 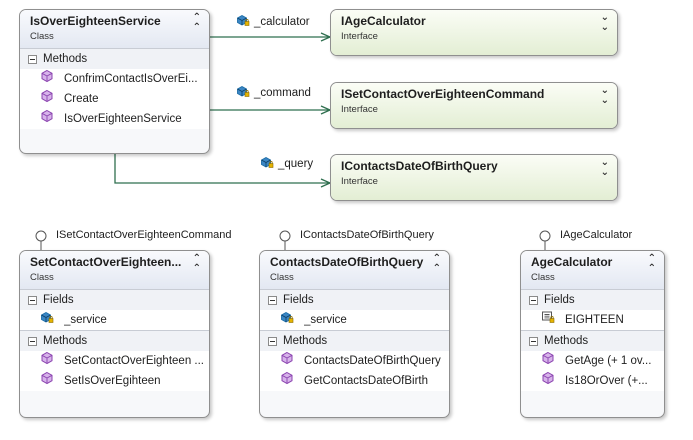 What do you see at coordinates (114, 29) in the screenshot?
I see `class-header: IsOverEighteenService Class ⌃ ⌃` at bounding box center [114, 29].